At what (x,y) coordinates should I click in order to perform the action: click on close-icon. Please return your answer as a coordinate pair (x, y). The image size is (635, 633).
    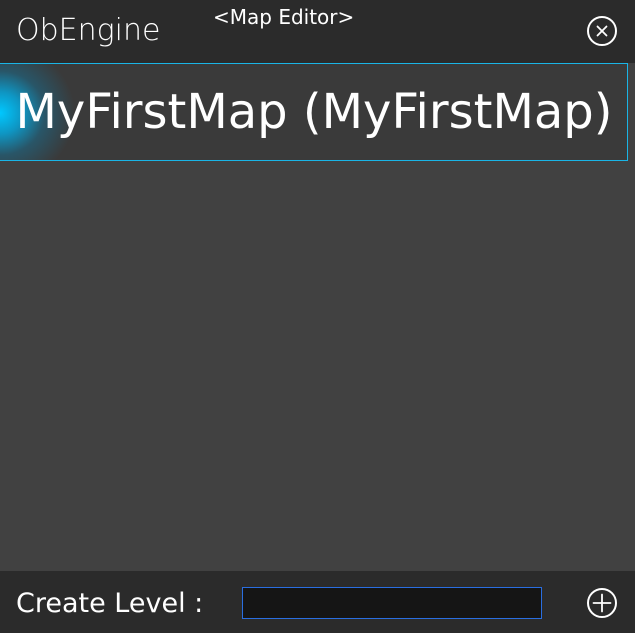
    Looking at the image, I should click on (602, 31).